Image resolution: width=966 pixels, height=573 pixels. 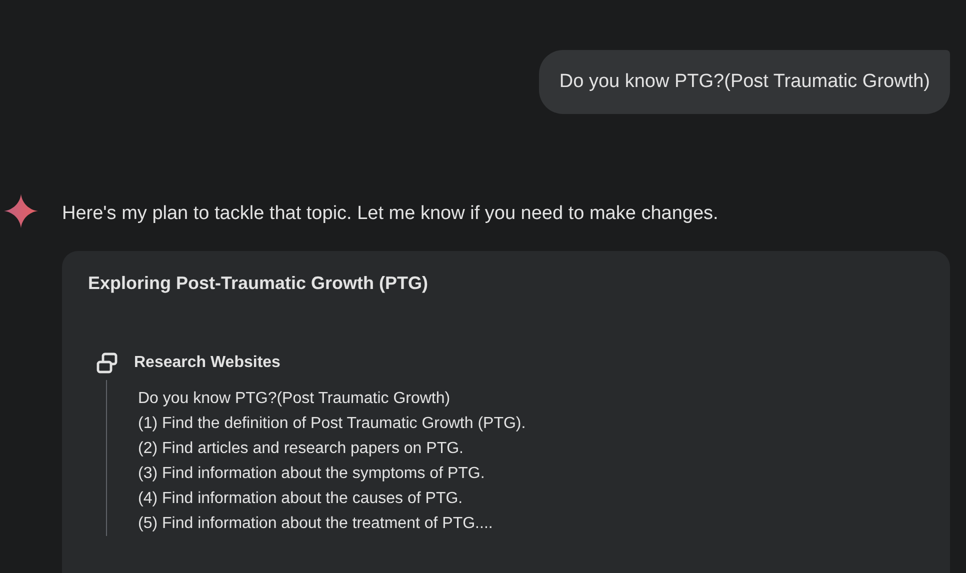 I want to click on response-text: Here's my plan to tackle that topic. Let me know if you need to make changes., so click(x=391, y=214).